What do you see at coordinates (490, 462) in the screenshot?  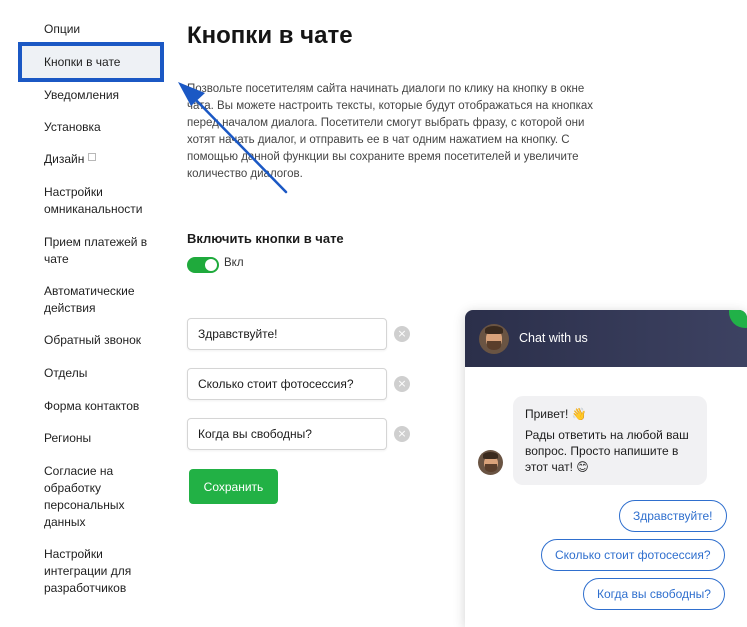 I see `operator-message-avatar-icon` at bounding box center [490, 462].